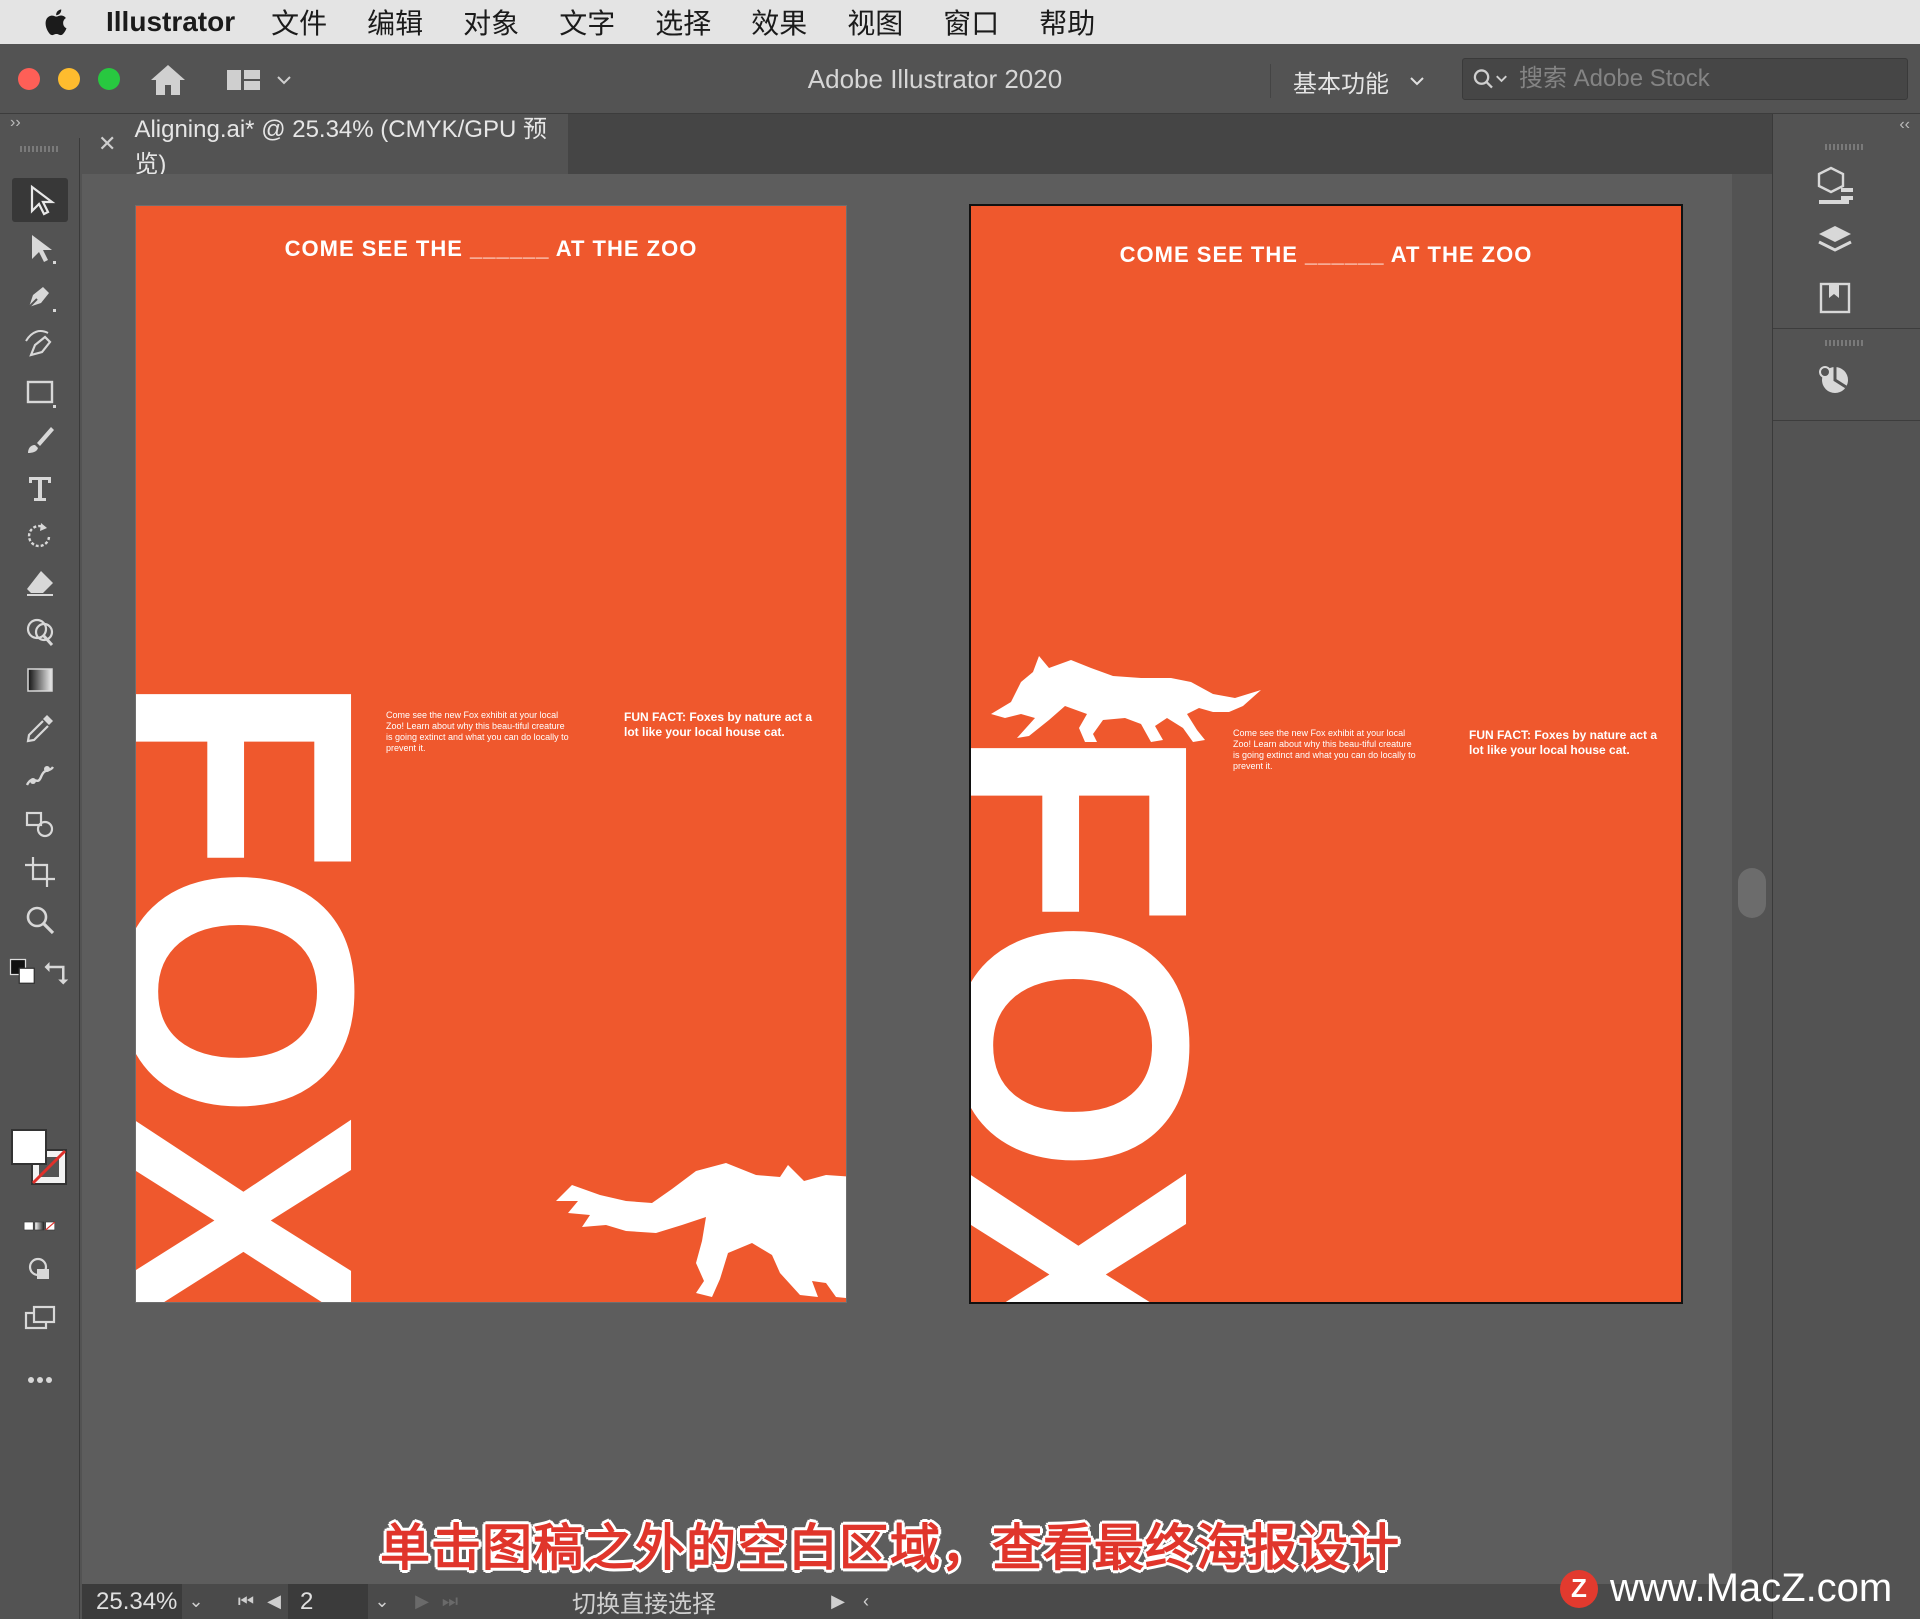 The height and width of the screenshot is (1619, 1920). I want to click on macos-menubar: Illustrator 文件 编辑 对象 文字 选择 效果 视图 窗口 帮助, so click(960, 22).